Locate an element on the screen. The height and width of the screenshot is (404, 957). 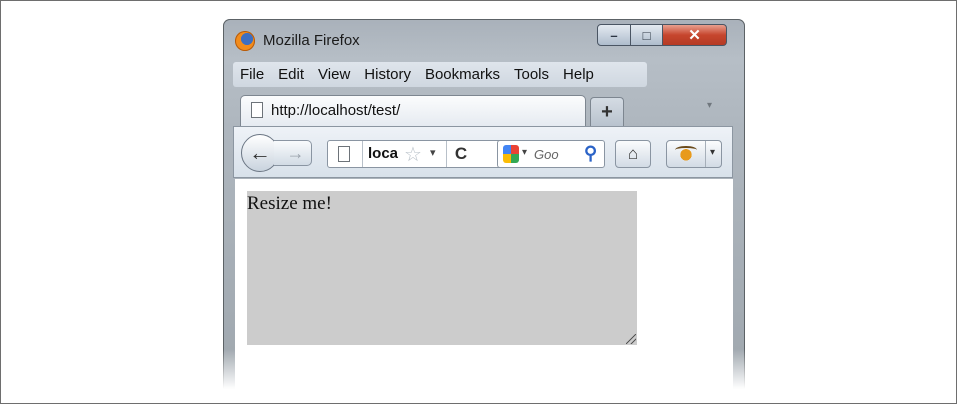
url-bar: loca ☆ ▾ C is located at coordinates (415, 154).